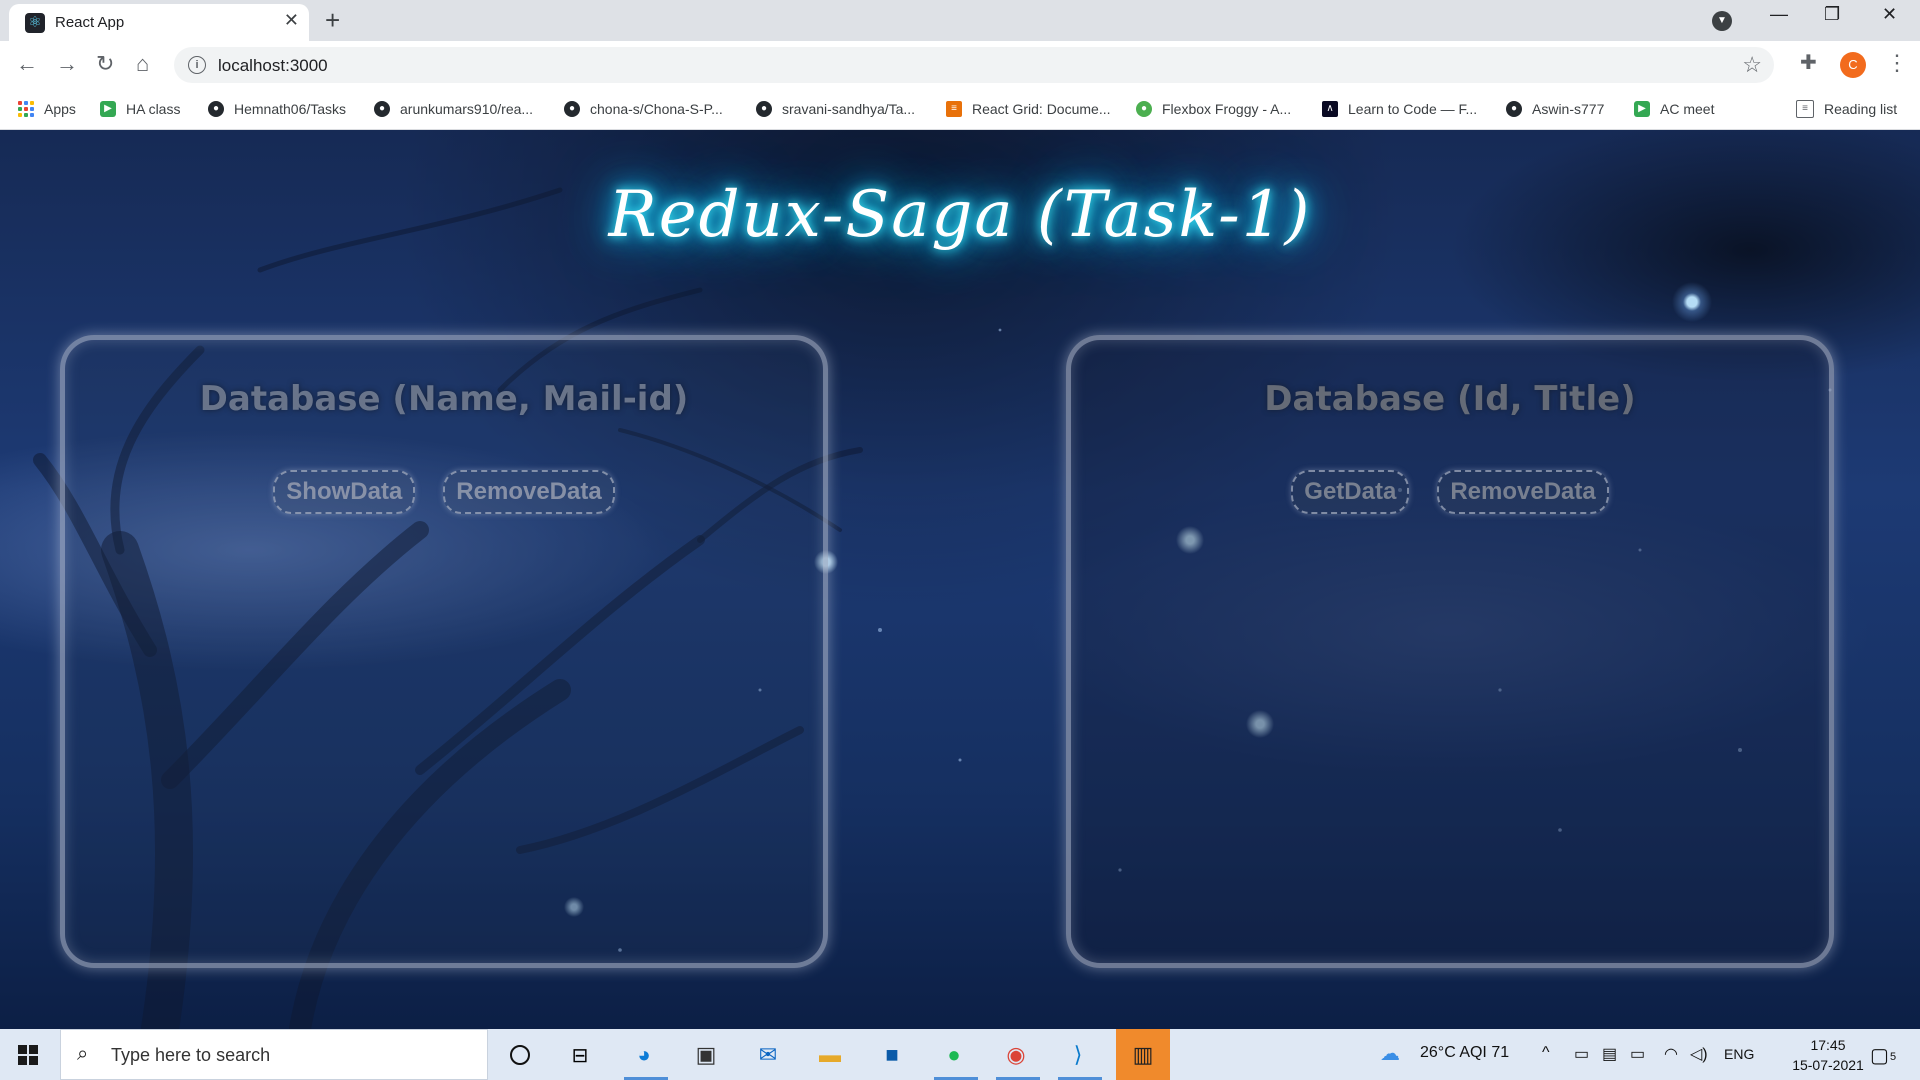 Image resolution: width=1920 pixels, height=1080 pixels. Describe the element at coordinates (1390, 1053) in the screenshot. I see `weather-icon: ☁` at that location.